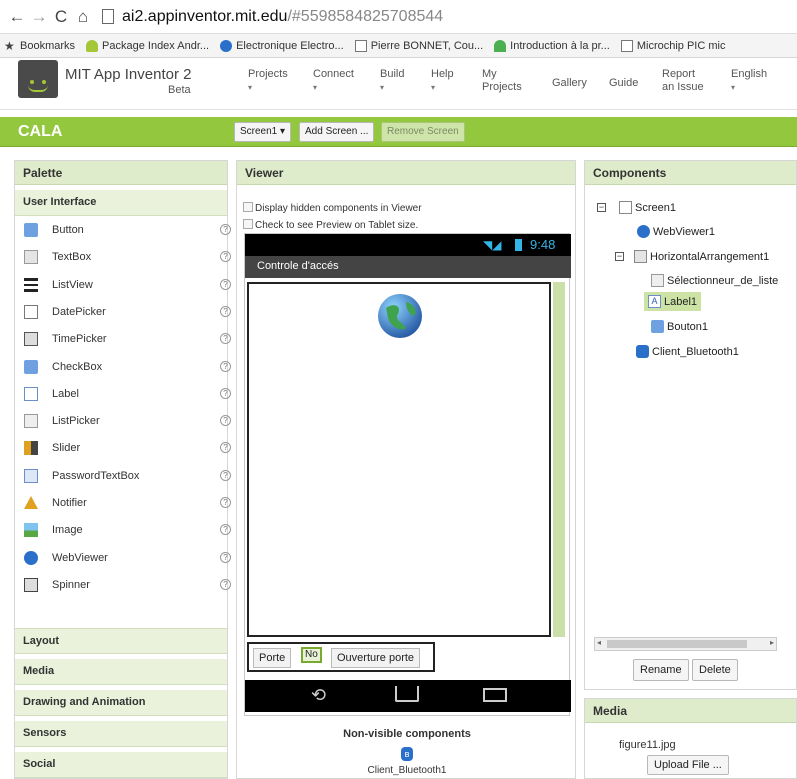 This screenshot has height=779, width=797. Describe the element at coordinates (559, 459) in the screenshot. I see `viewer-scrollbar` at that location.